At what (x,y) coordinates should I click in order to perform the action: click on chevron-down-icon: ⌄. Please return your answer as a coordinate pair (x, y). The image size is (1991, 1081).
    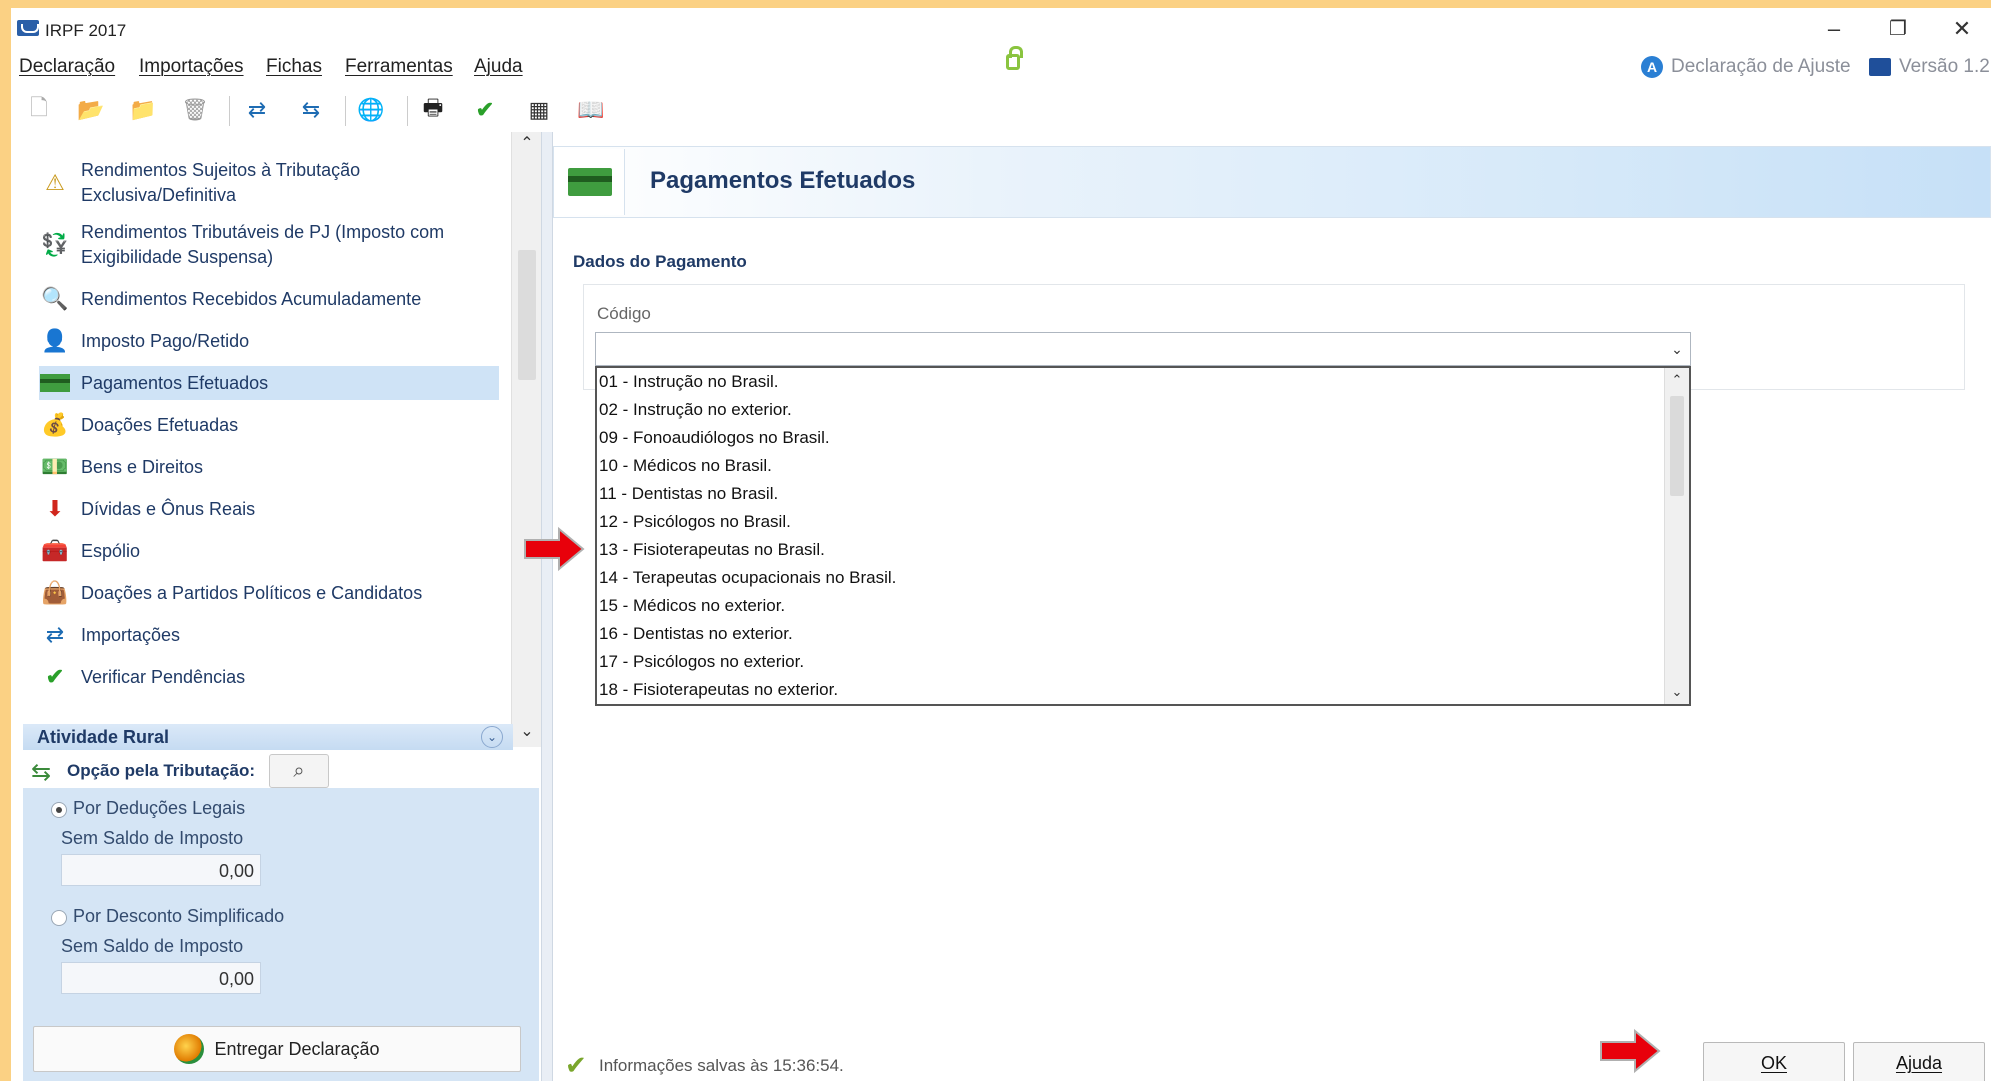
    Looking at the image, I should click on (1677, 349).